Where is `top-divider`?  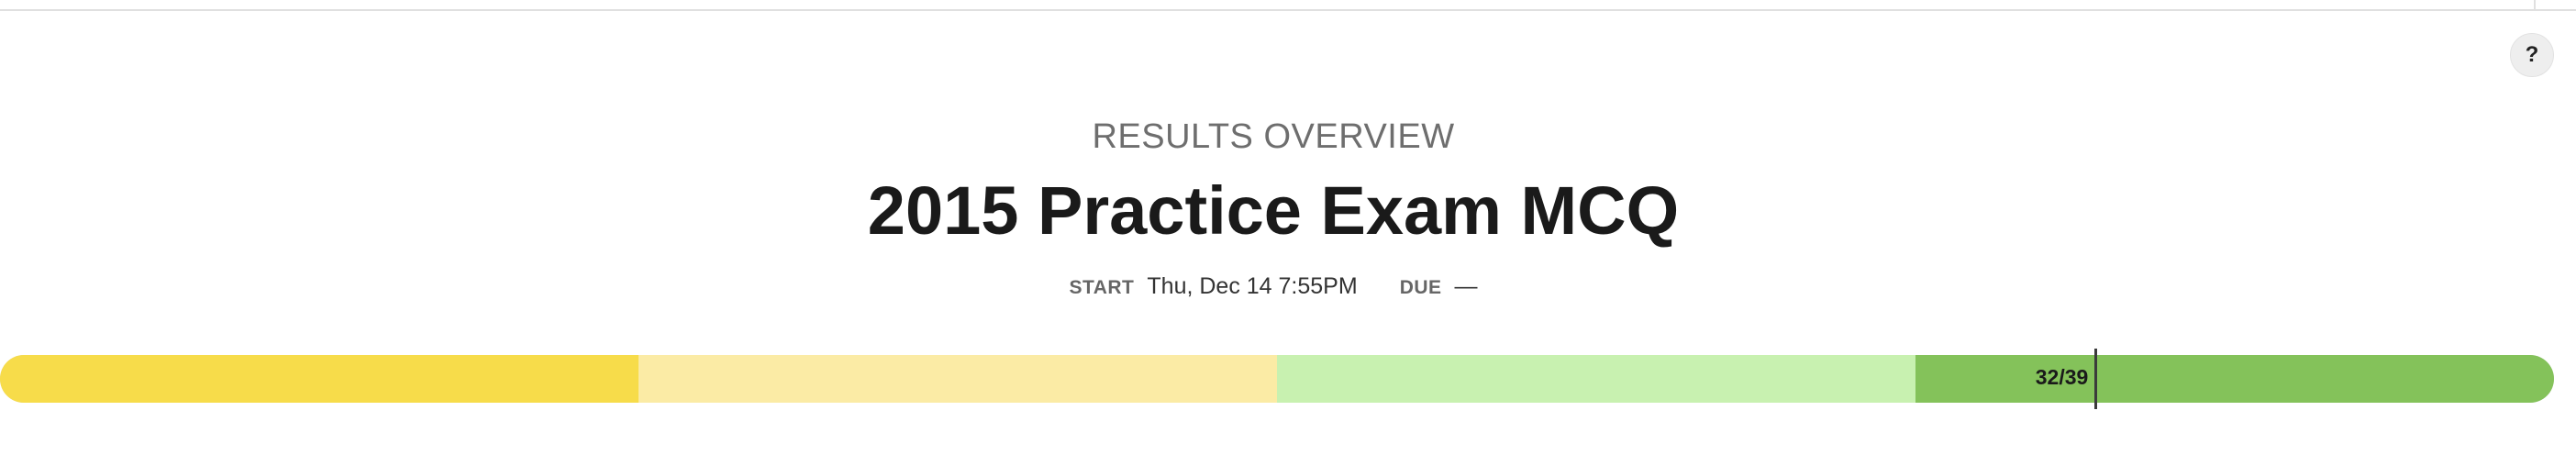 top-divider is located at coordinates (1288, 10).